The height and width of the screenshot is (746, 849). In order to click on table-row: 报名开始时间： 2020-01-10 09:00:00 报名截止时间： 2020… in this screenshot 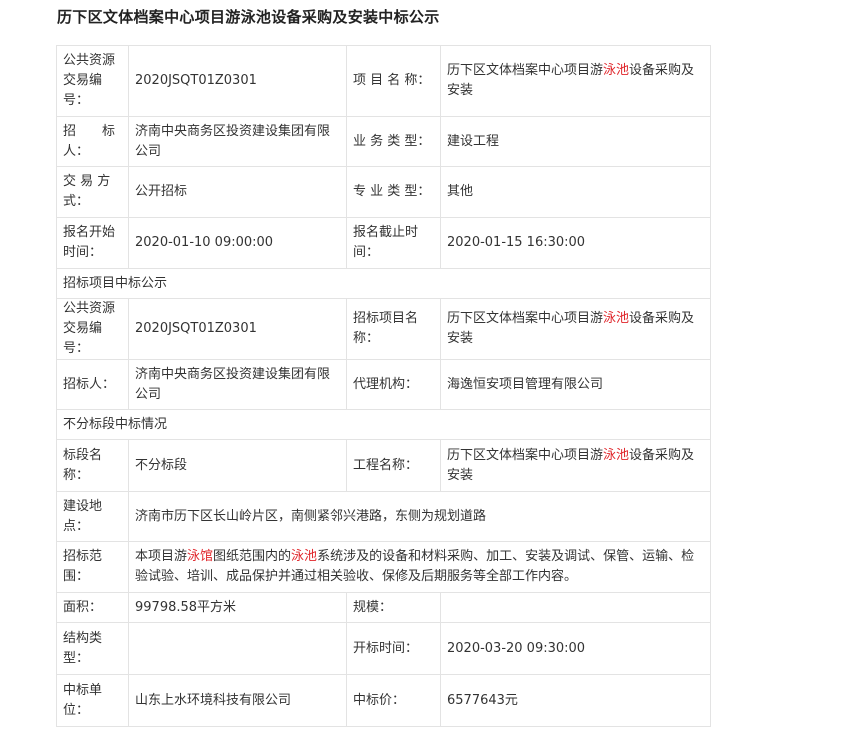, I will do `click(383, 243)`.